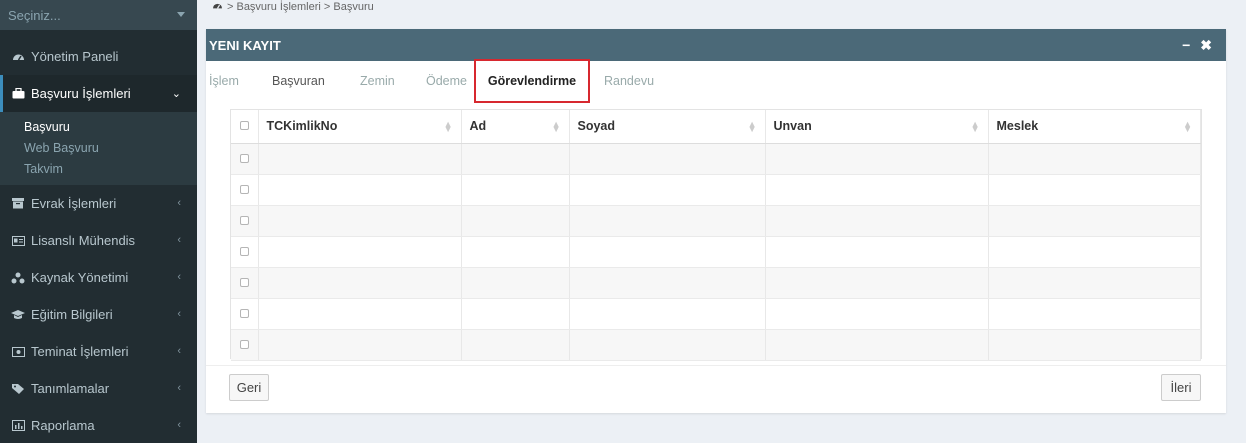 The height and width of the screenshot is (443, 1246). What do you see at coordinates (360, 127) in the screenshot?
I see `column-header-tckimlikno: TCKimlikNo ▲ ▼` at bounding box center [360, 127].